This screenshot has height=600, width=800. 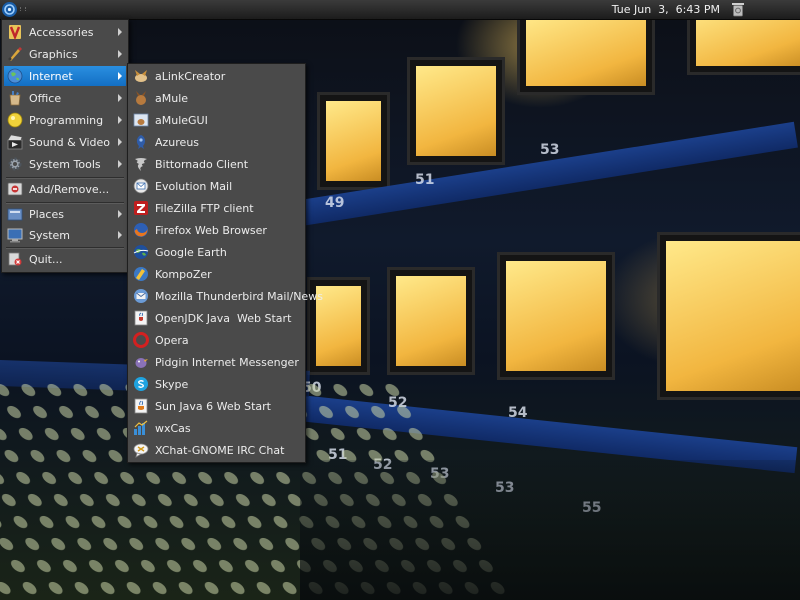 What do you see at coordinates (141, 142) in the screenshot?
I see `azureus-icon` at bounding box center [141, 142].